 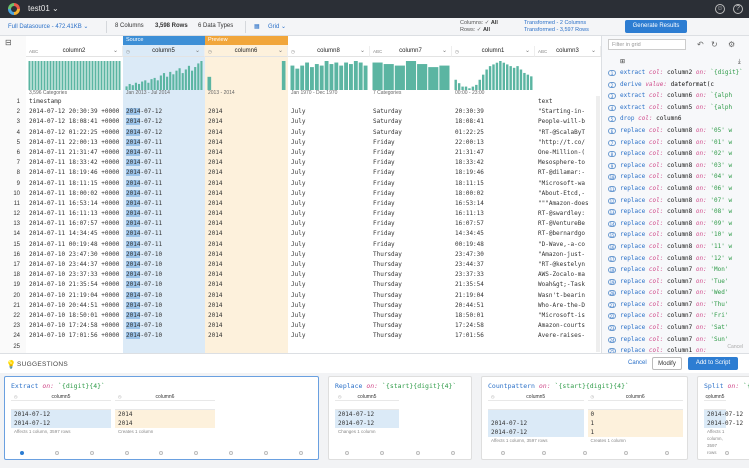 What do you see at coordinates (612, 119) in the screenshot?
I see `step-number: 5` at bounding box center [612, 119].